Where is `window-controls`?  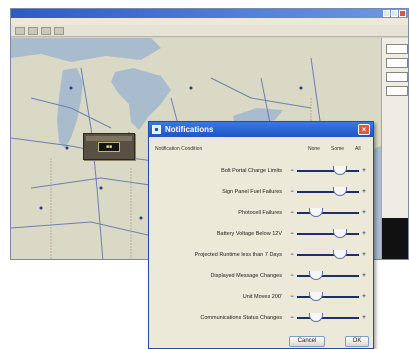
window-controls is located at coordinates (394, 13).